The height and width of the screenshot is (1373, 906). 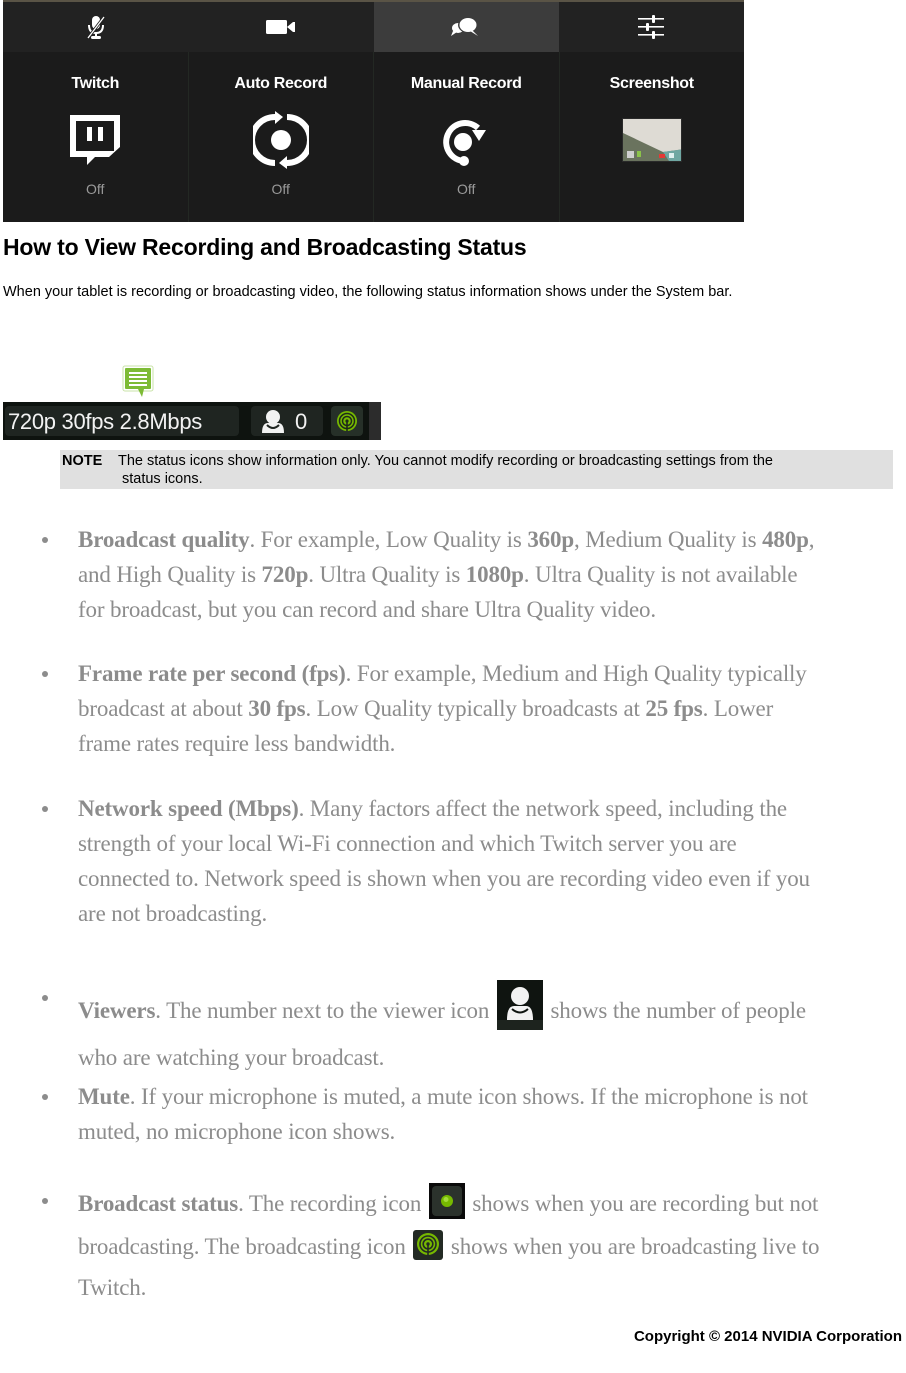 I want to click on tab-chat, so click(x=466, y=27).